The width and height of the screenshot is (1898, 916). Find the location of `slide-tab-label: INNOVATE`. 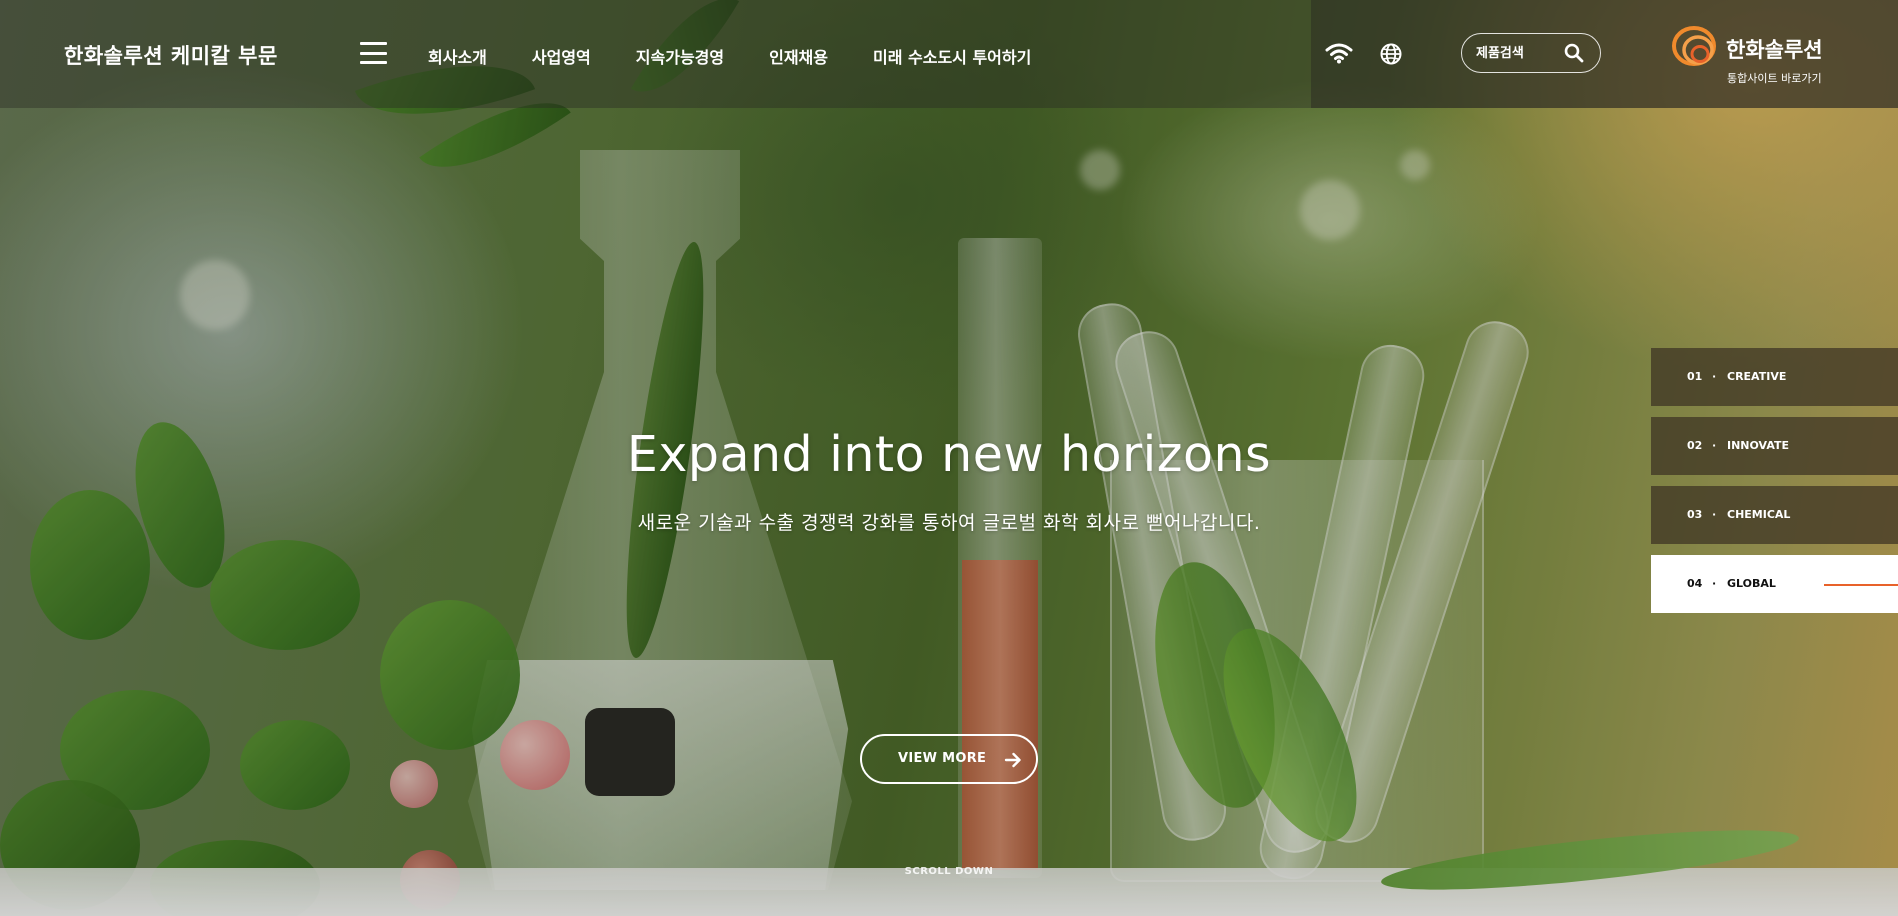

slide-tab-label: INNOVATE is located at coordinates (1758, 445).